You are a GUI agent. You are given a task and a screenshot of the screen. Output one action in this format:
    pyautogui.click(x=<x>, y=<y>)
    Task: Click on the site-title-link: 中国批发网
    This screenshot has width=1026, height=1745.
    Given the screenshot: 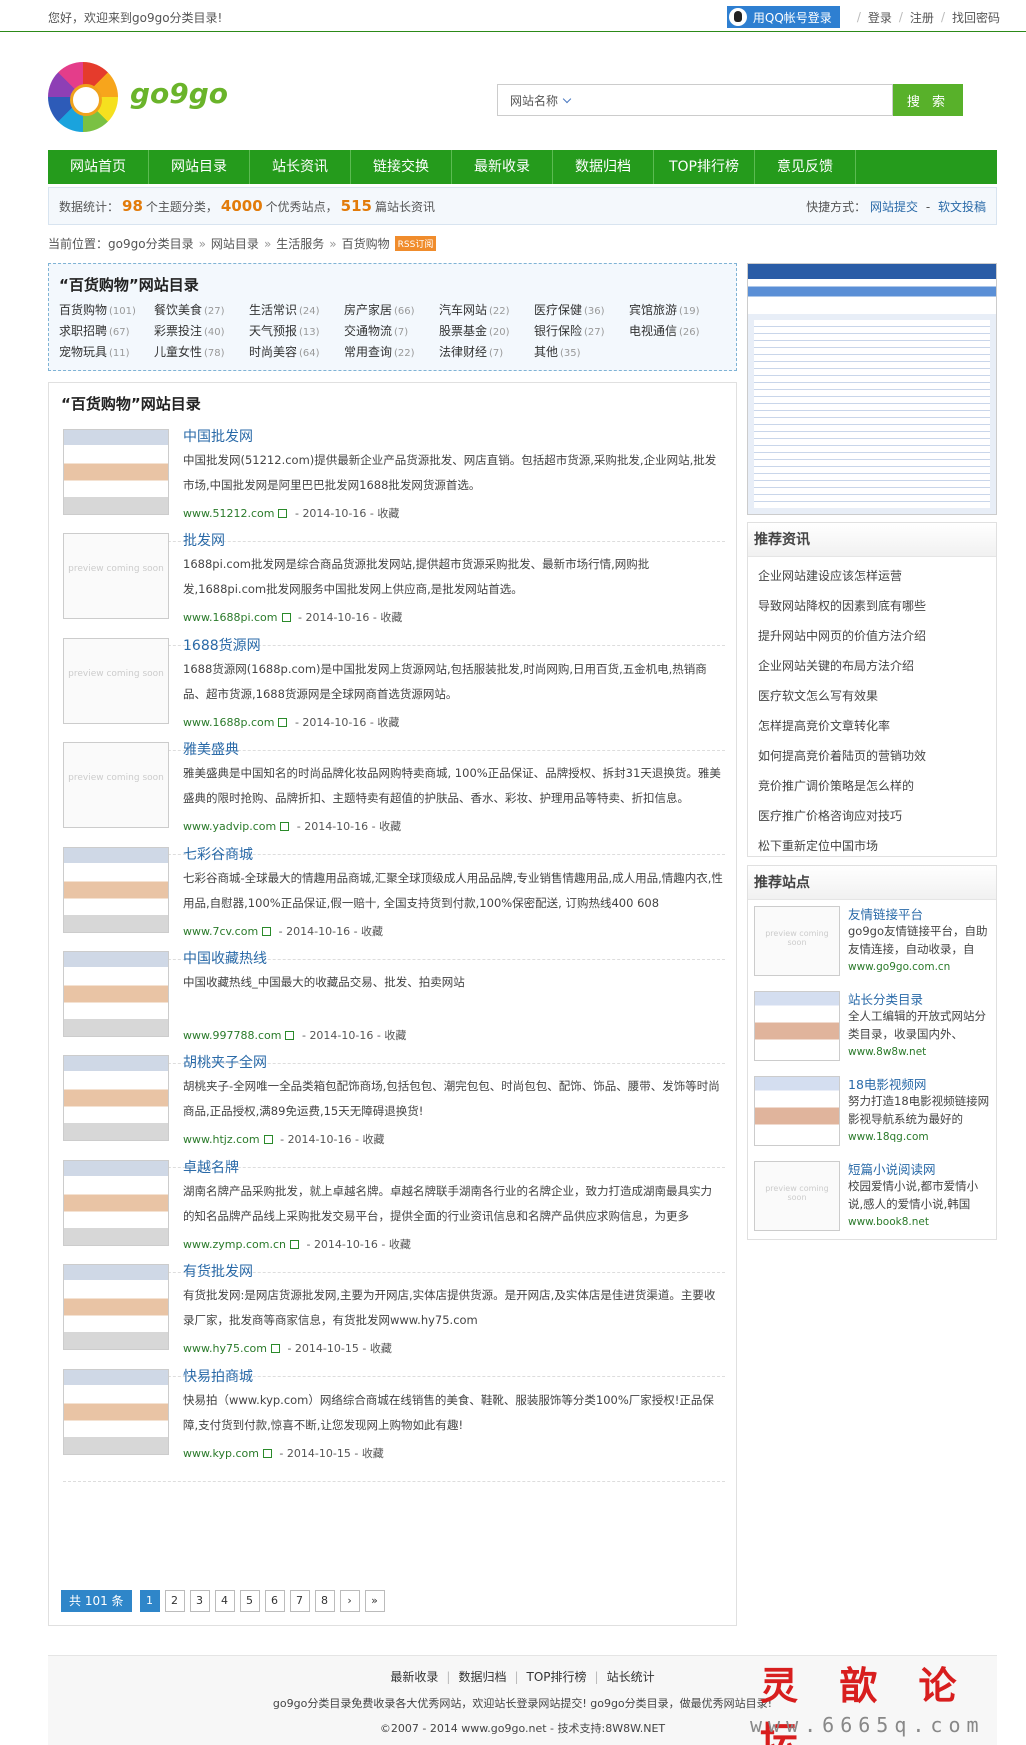 What is the action you would take?
    pyautogui.click(x=218, y=436)
    